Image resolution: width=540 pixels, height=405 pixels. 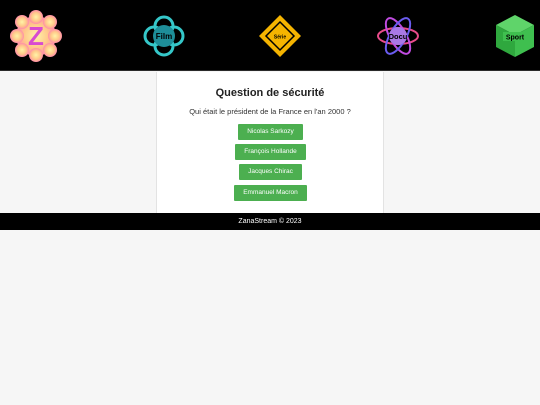 I want to click on docu-logo-label: Docu, so click(x=398, y=36).